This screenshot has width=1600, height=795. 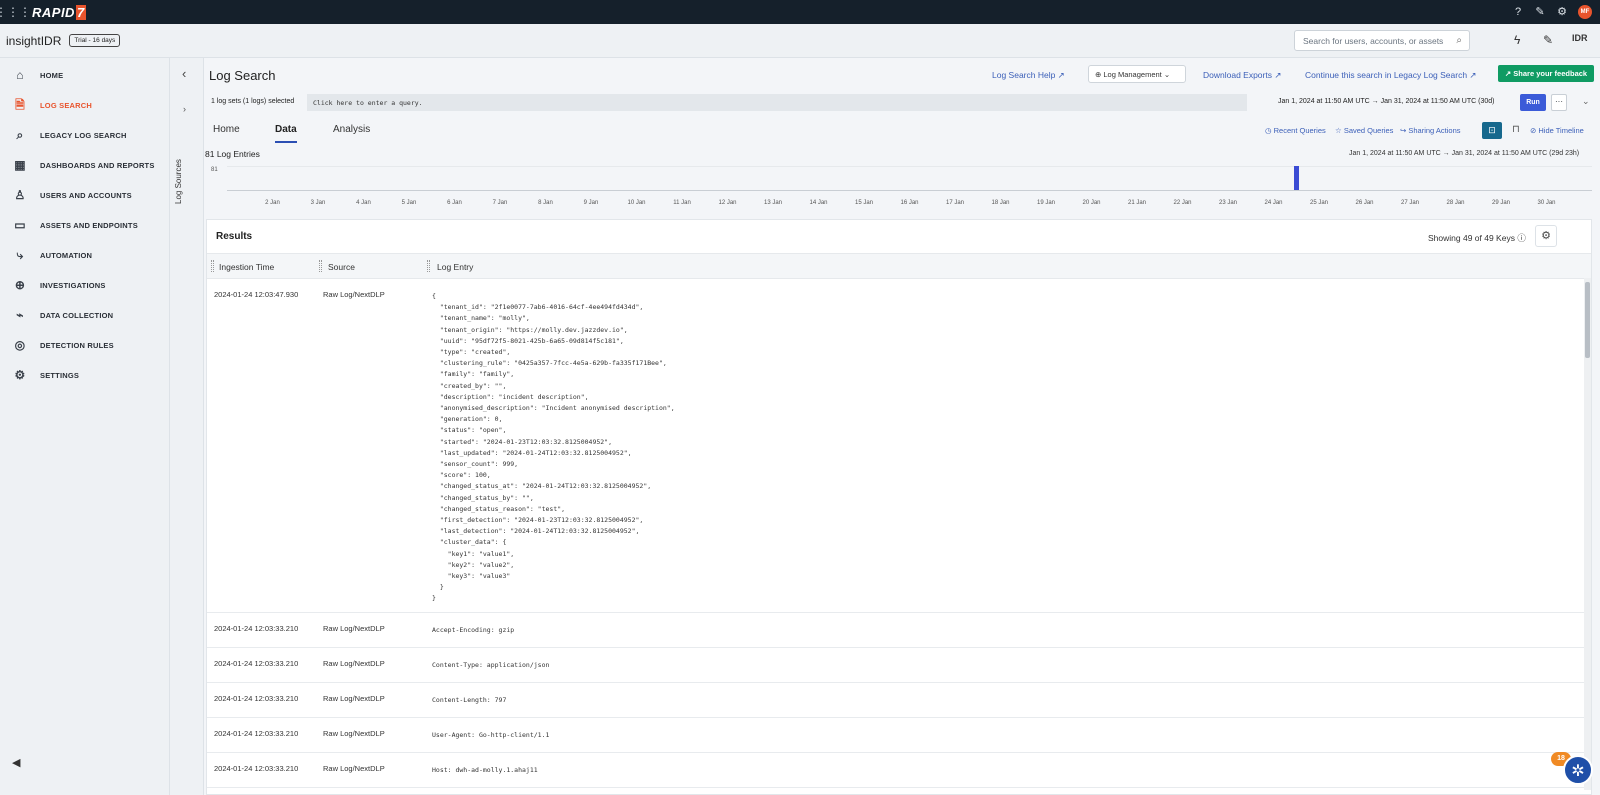 I want to click on help-assistant-button: ✲, so click(x=1578, y=770).